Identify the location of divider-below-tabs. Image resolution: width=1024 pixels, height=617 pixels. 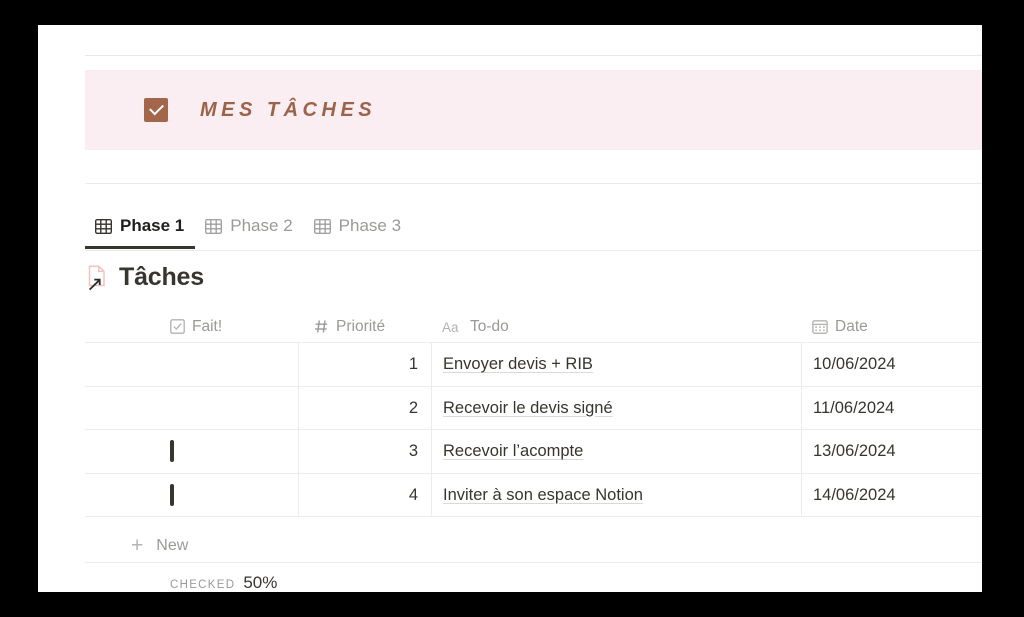
(533, 250).